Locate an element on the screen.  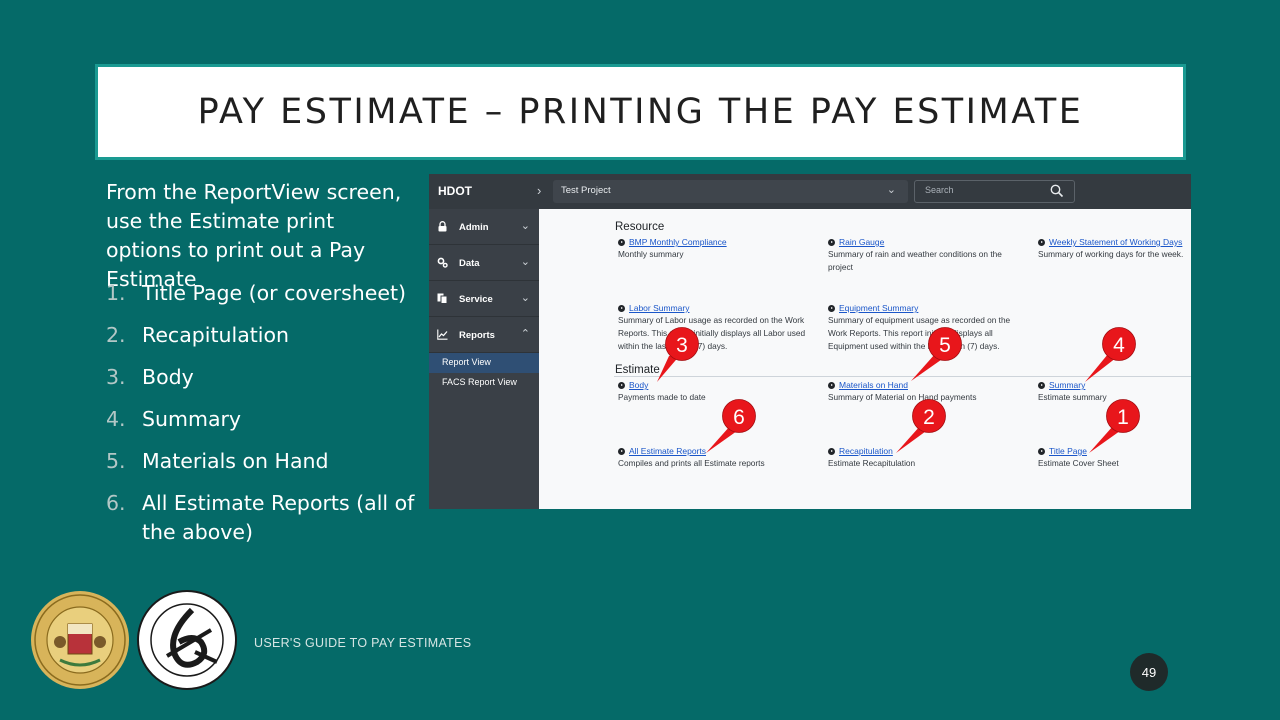
step-number: 3. is located at coordinates (116, 377).